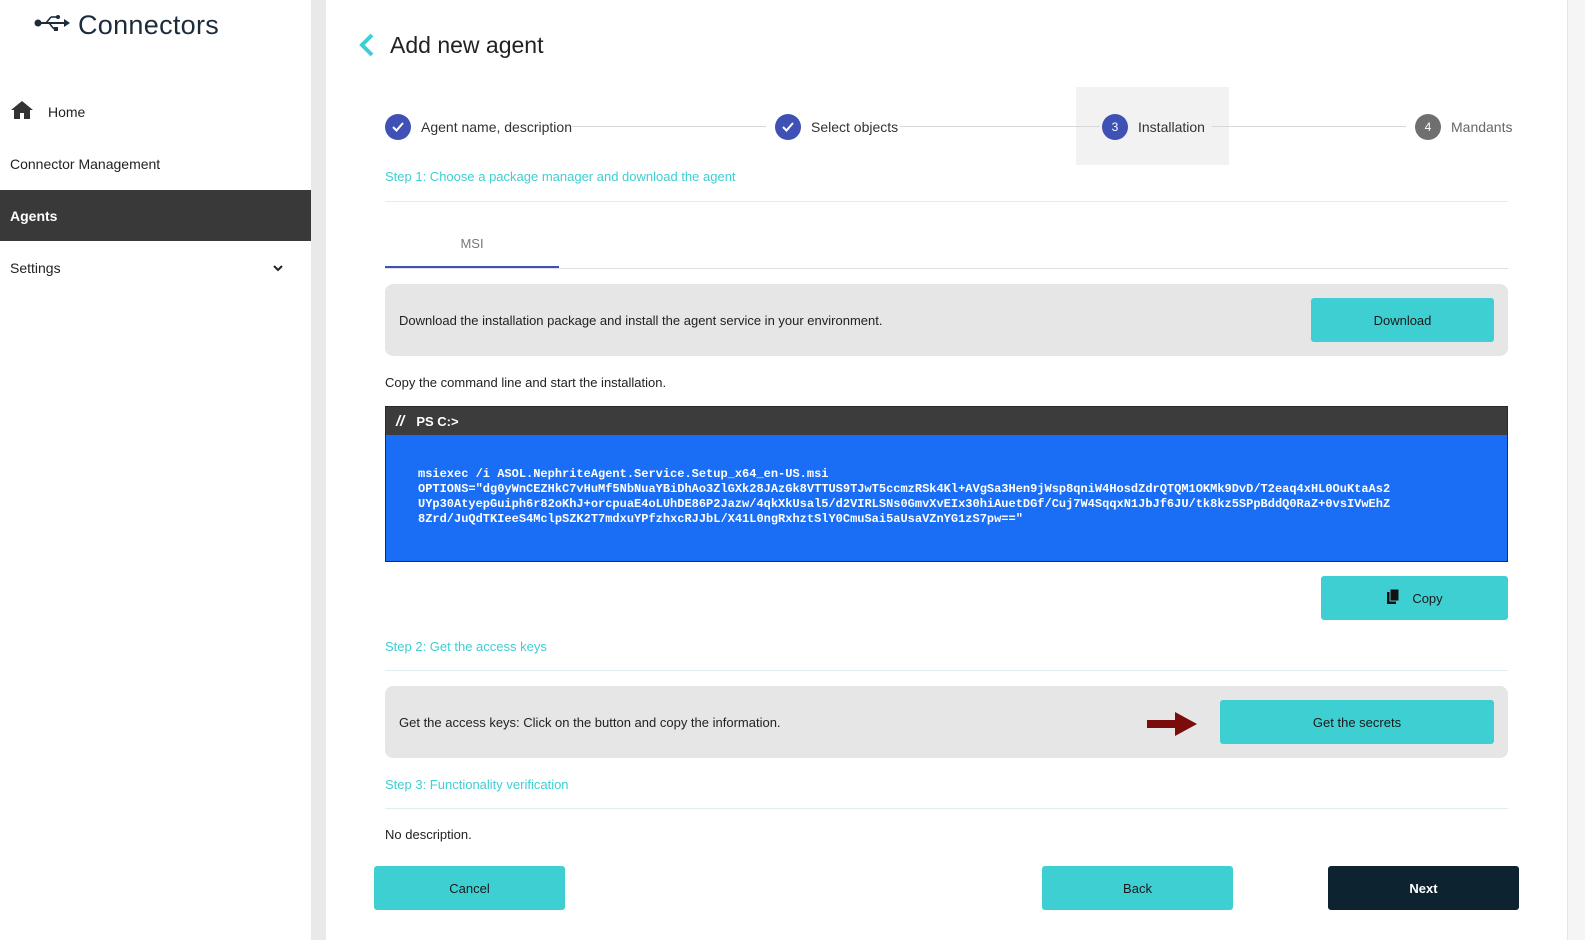 This screenshot has width=1585, height=940. I want to click on scrollbar, so click(1576, 470).